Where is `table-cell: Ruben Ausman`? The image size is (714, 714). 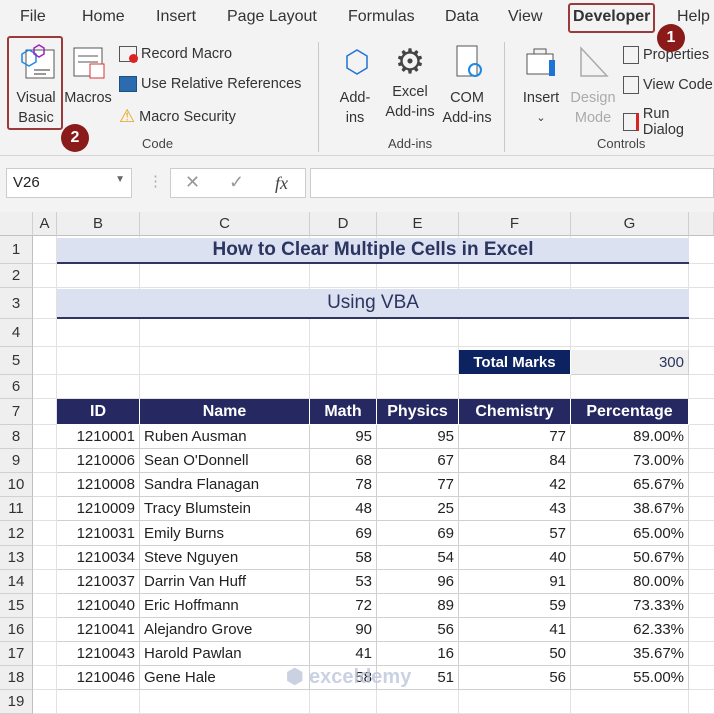
table-cell: Ruben Ausman is located at coordinates (225, 437).